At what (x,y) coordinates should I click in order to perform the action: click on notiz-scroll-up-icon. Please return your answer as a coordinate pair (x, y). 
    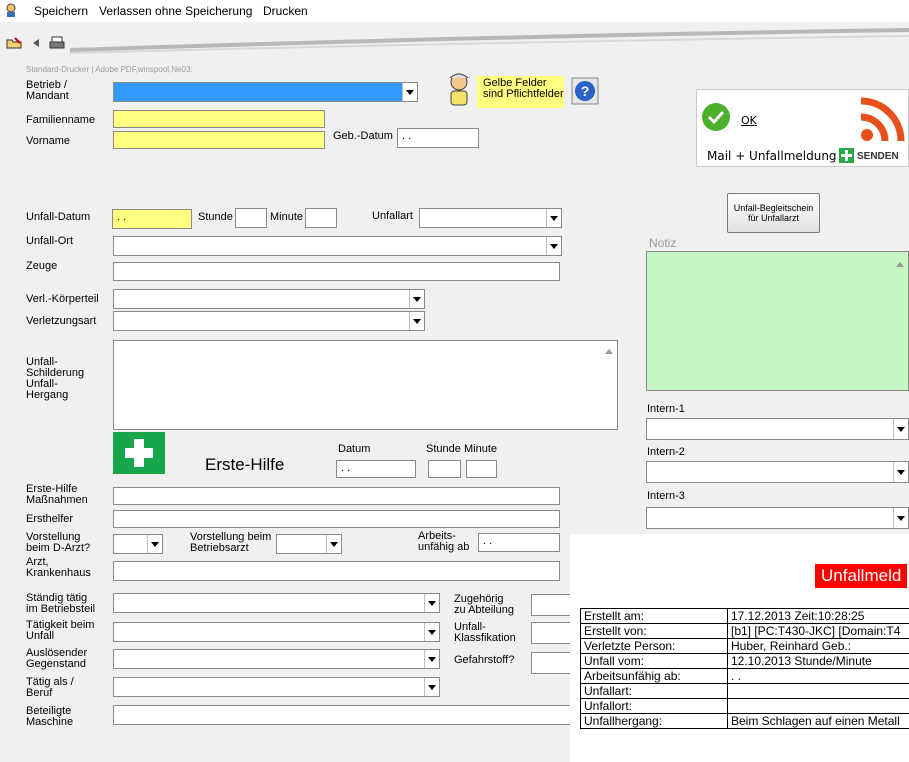
    Looking at the image, I should click on (900, 264).